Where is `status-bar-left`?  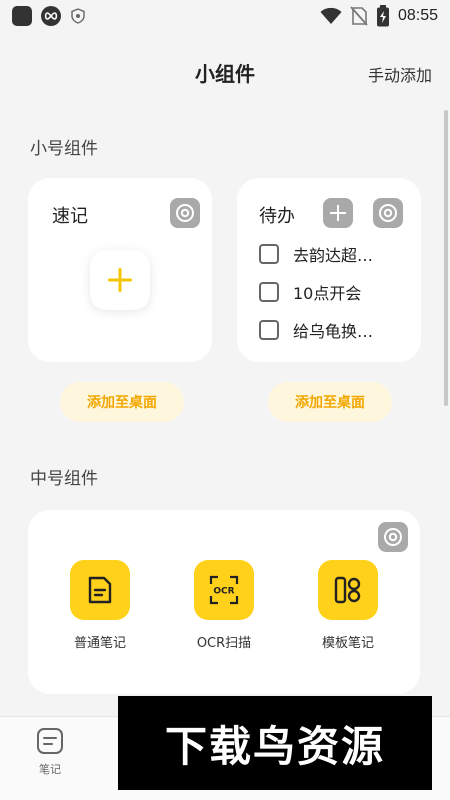 status-bar-left is located at coordinates (49, 16).